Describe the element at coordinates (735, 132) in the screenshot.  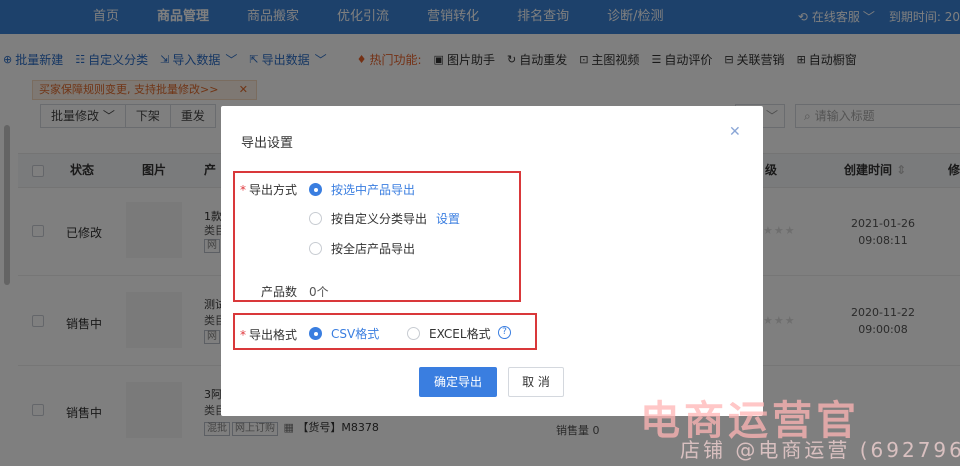
I see `close-icon: ✕` at that location.